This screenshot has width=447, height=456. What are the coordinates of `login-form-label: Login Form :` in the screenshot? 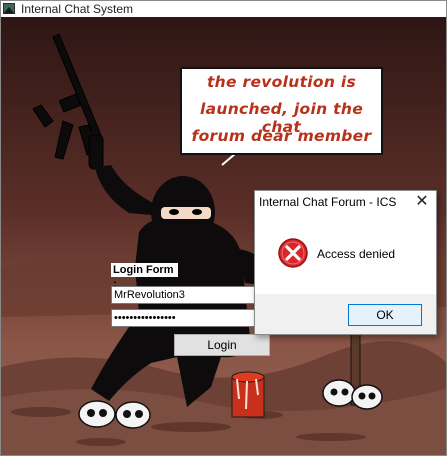 It's located at (144, 276).